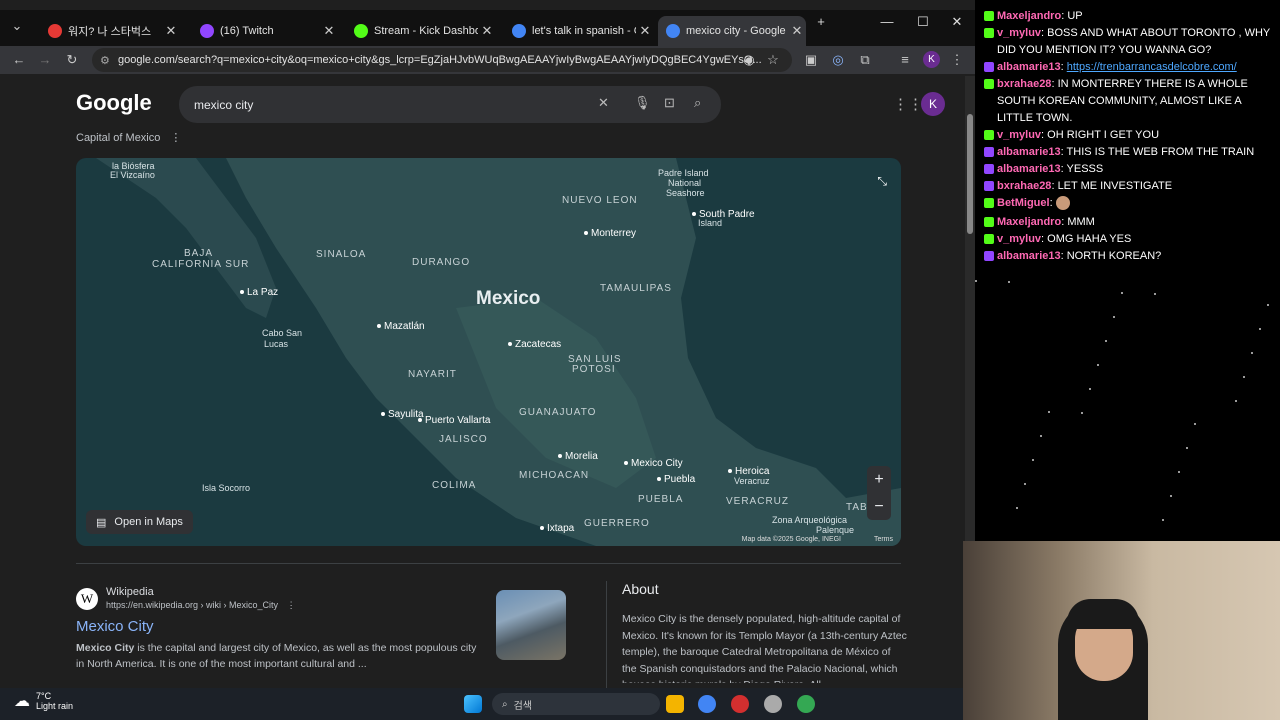 This screenshot has width=1280, height=720. I want to click on map-city-label: Ixtapa, so click(557, 528).